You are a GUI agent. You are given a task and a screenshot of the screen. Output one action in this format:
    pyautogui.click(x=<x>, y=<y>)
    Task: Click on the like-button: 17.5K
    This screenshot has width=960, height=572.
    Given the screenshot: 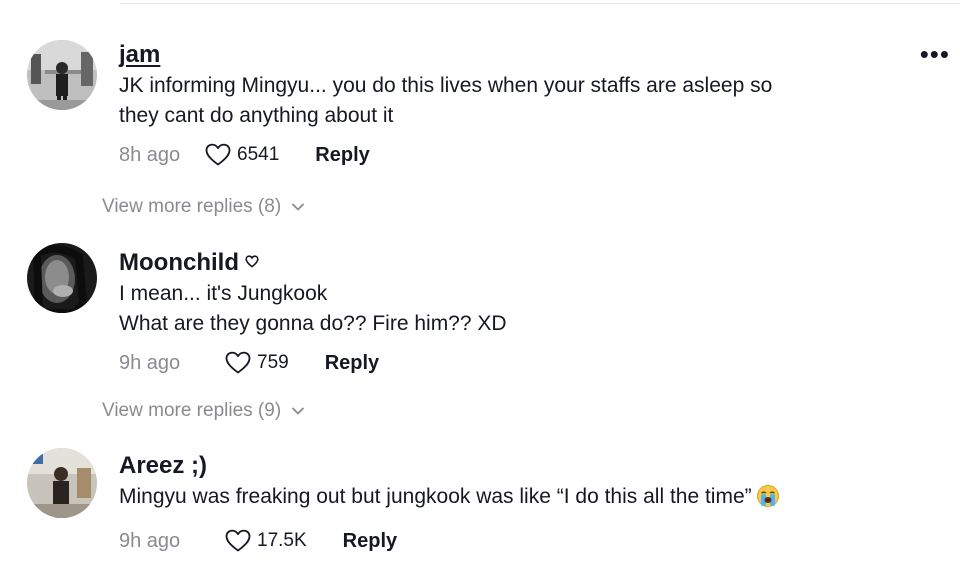 What is the action you would take?
    pyautogui.click(x=266, y=541)
    